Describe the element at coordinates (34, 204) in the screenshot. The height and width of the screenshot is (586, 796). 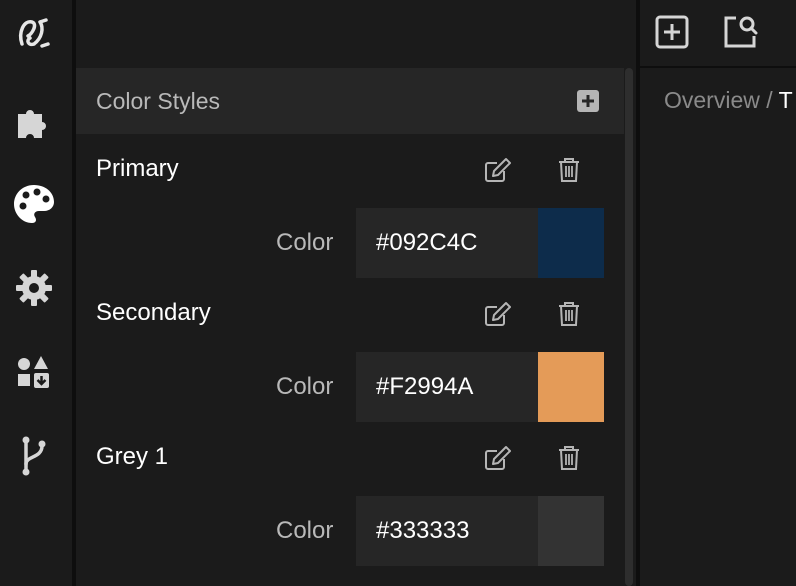
I see `palette-icon` at that location.